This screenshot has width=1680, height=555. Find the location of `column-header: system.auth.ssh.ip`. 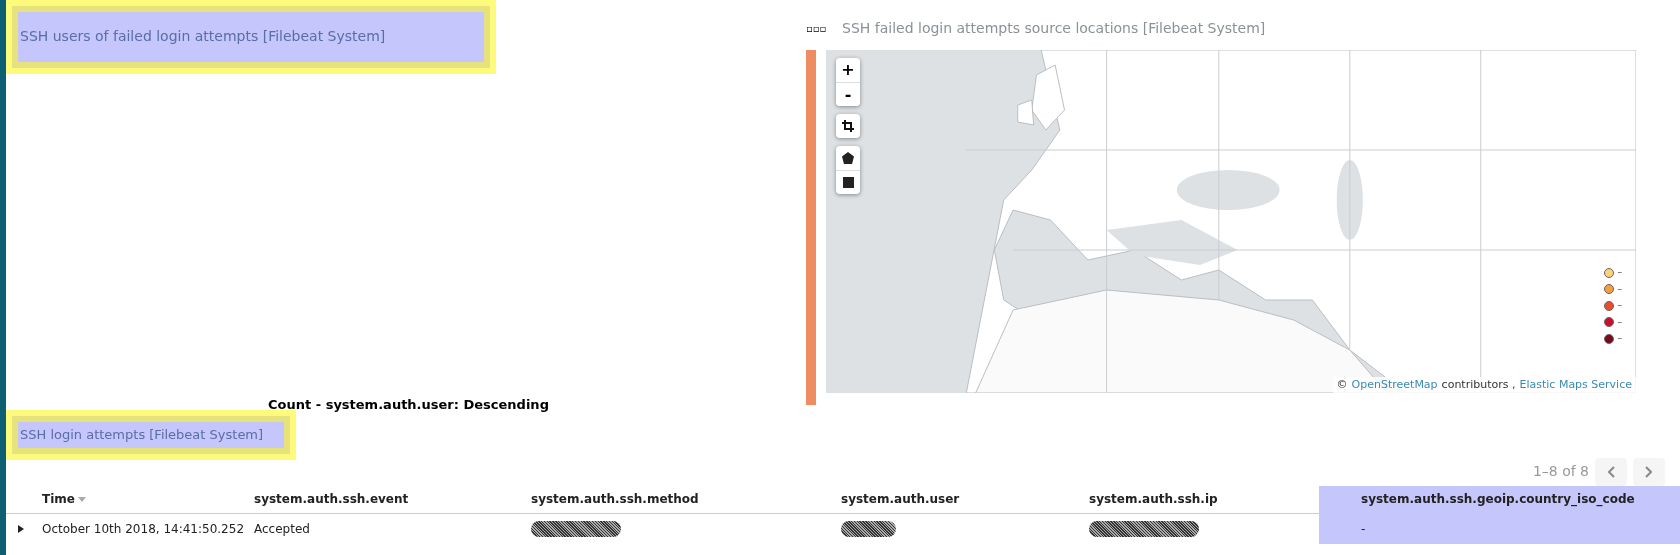

column-header: system.auth.ssh.ip is located at coordinates (1204, 499).